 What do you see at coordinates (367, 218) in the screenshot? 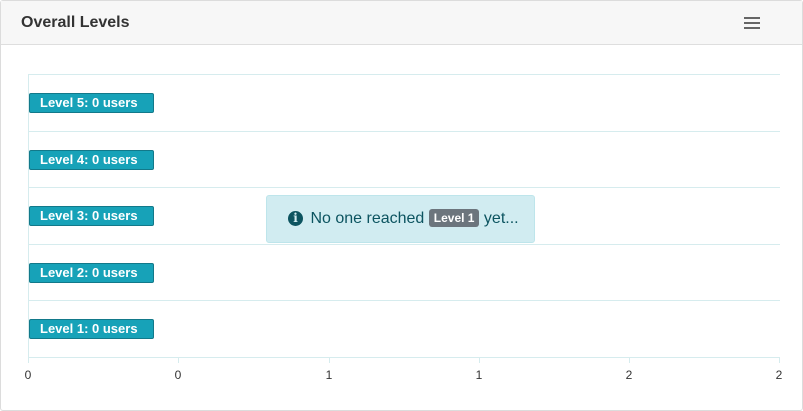
I see `alert-text-before: No one reached` at bounding box center [367, 218].